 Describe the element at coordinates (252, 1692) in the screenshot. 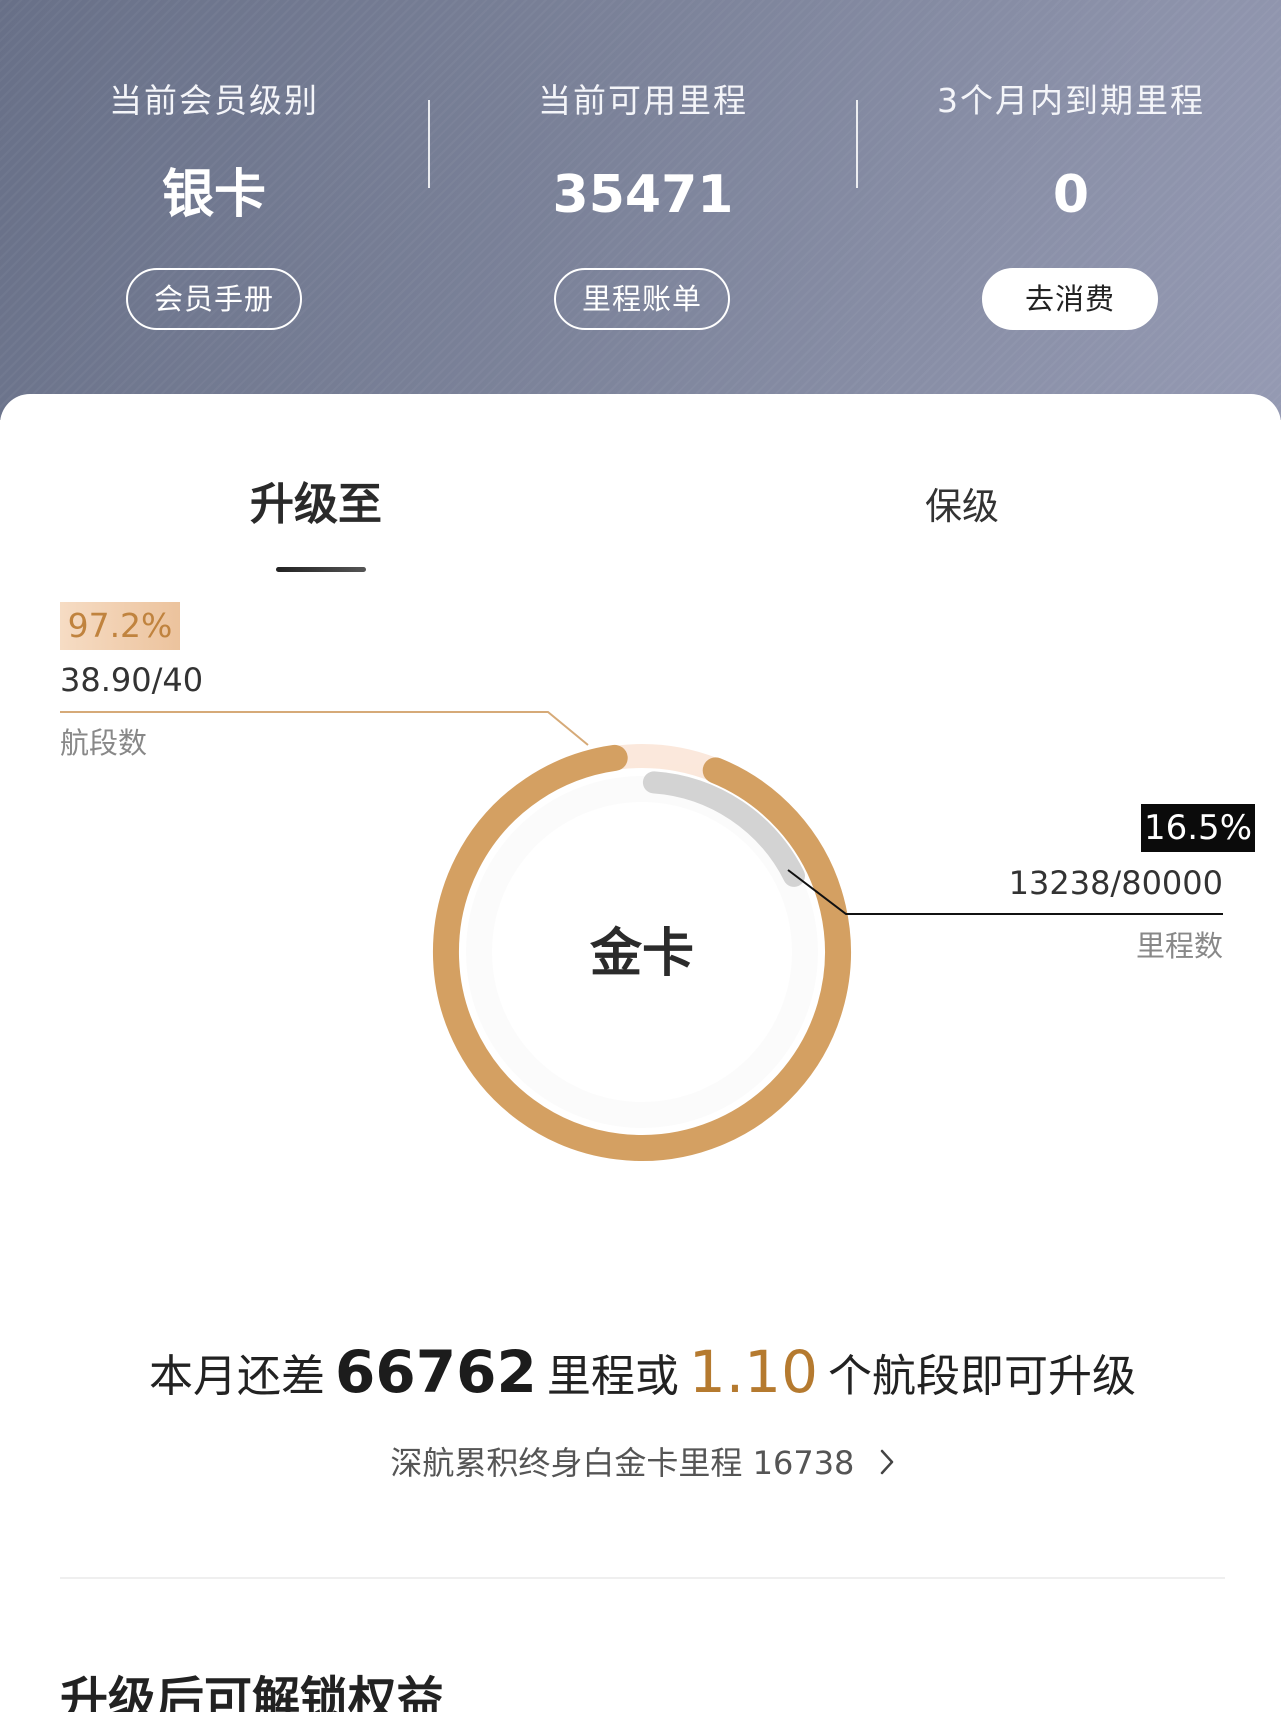

I see `section-title-benefits: 升级后可解锁权益` at that location.